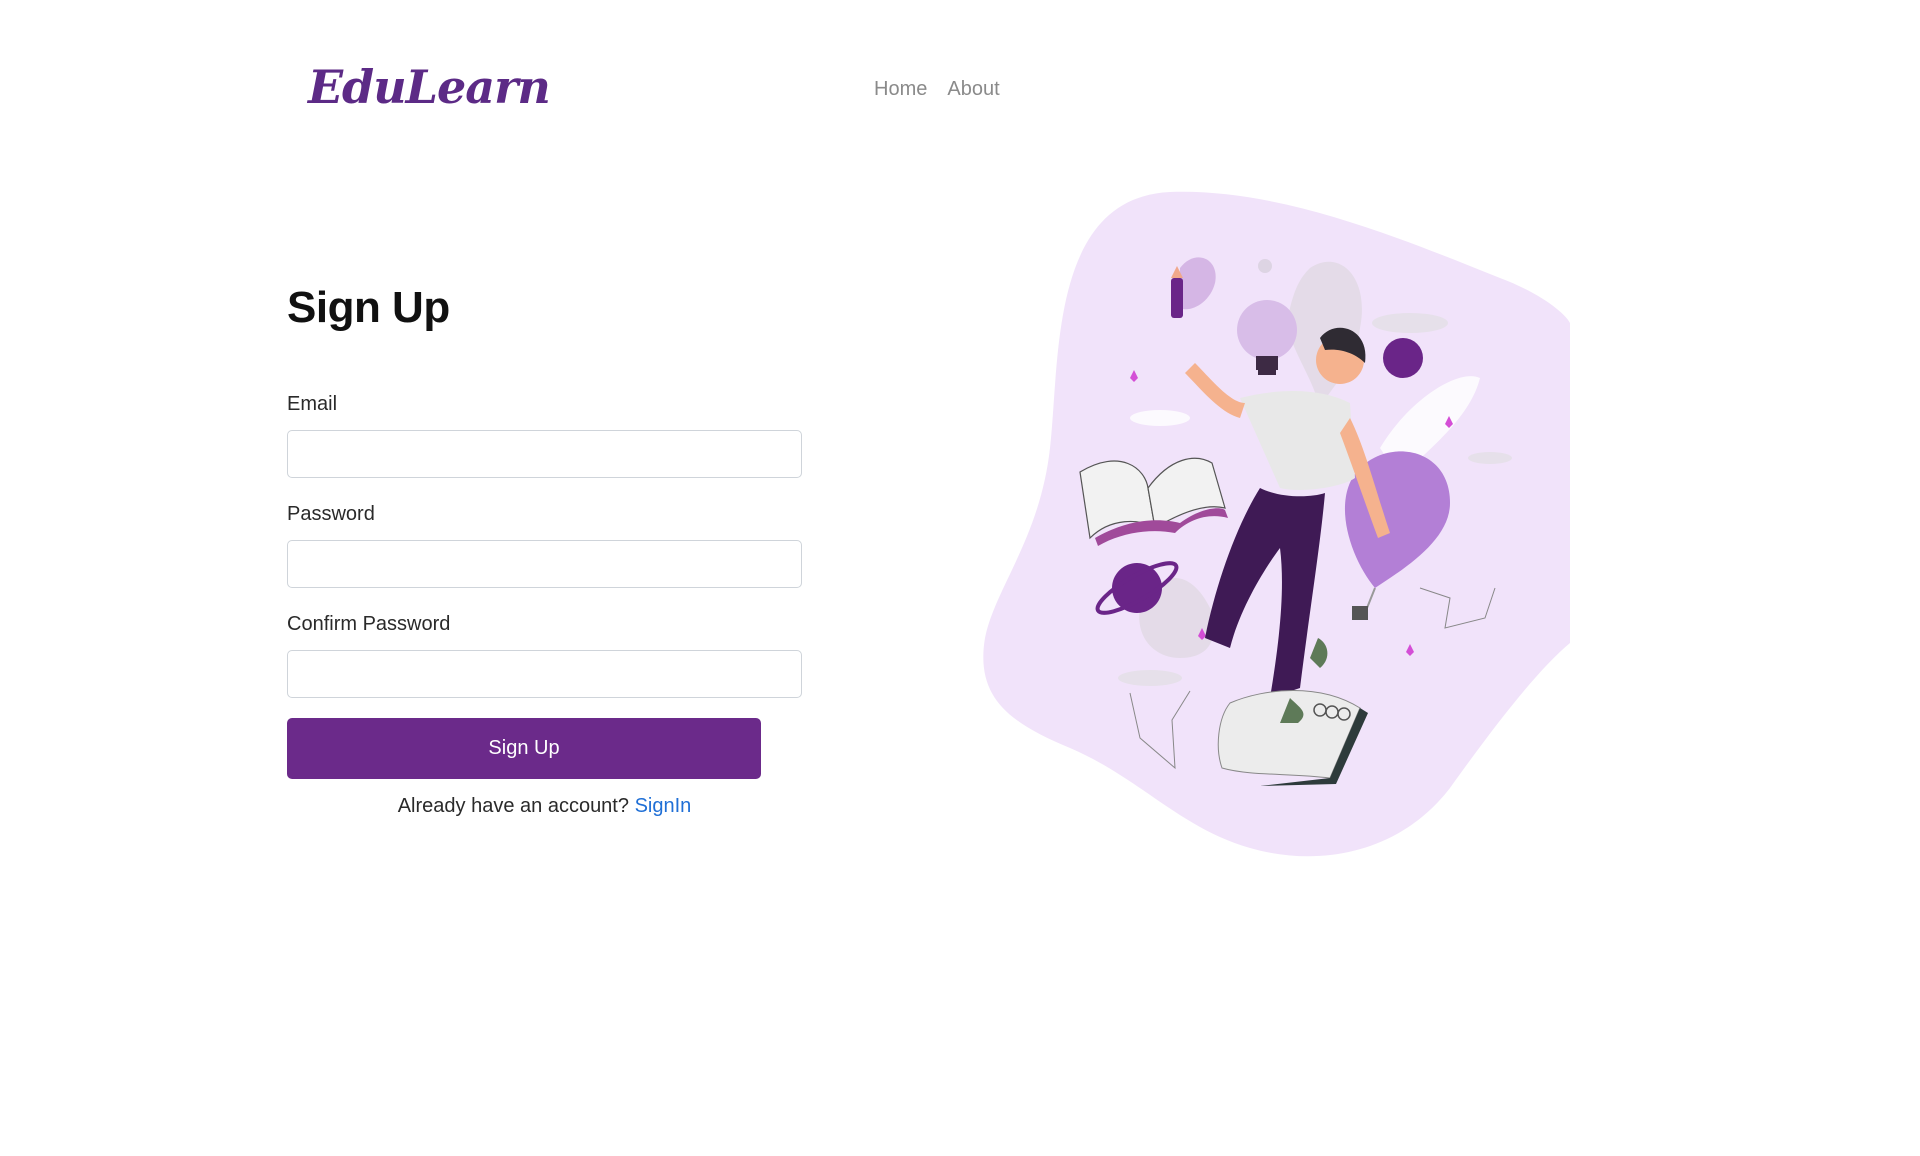 The height and width of the screenshot is (1156, 1920). I want to click on email-field, so click(544, 454).